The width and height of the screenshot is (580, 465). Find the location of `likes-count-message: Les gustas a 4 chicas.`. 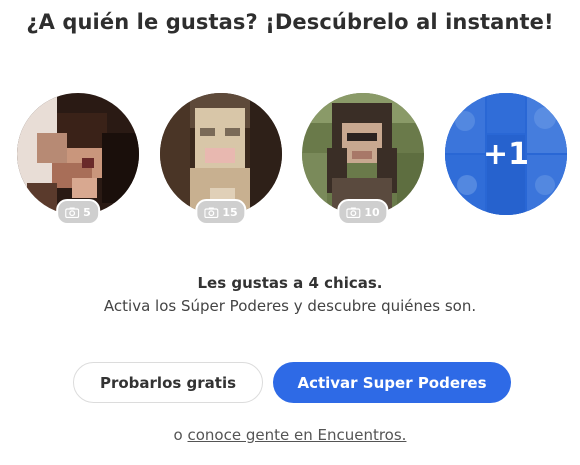

likes-count-message: Les gustas a 4 chicas. is located at coordinates (290, 283).